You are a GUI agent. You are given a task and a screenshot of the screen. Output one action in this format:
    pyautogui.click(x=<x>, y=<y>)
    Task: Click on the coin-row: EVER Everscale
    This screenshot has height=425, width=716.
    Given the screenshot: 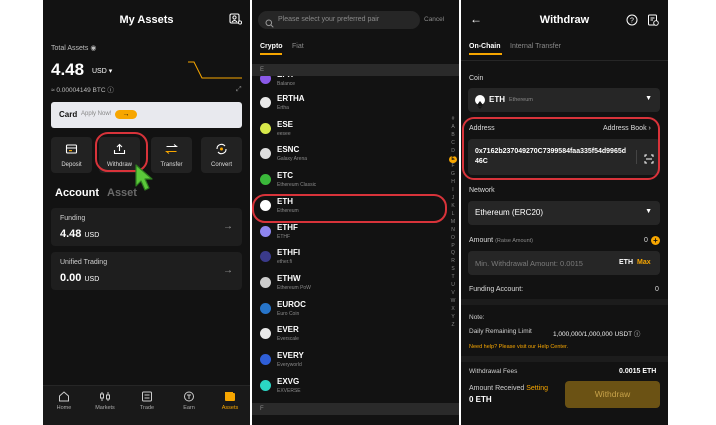 What is the action you would take?
    pyautogui.click(x=347, y=333)
    